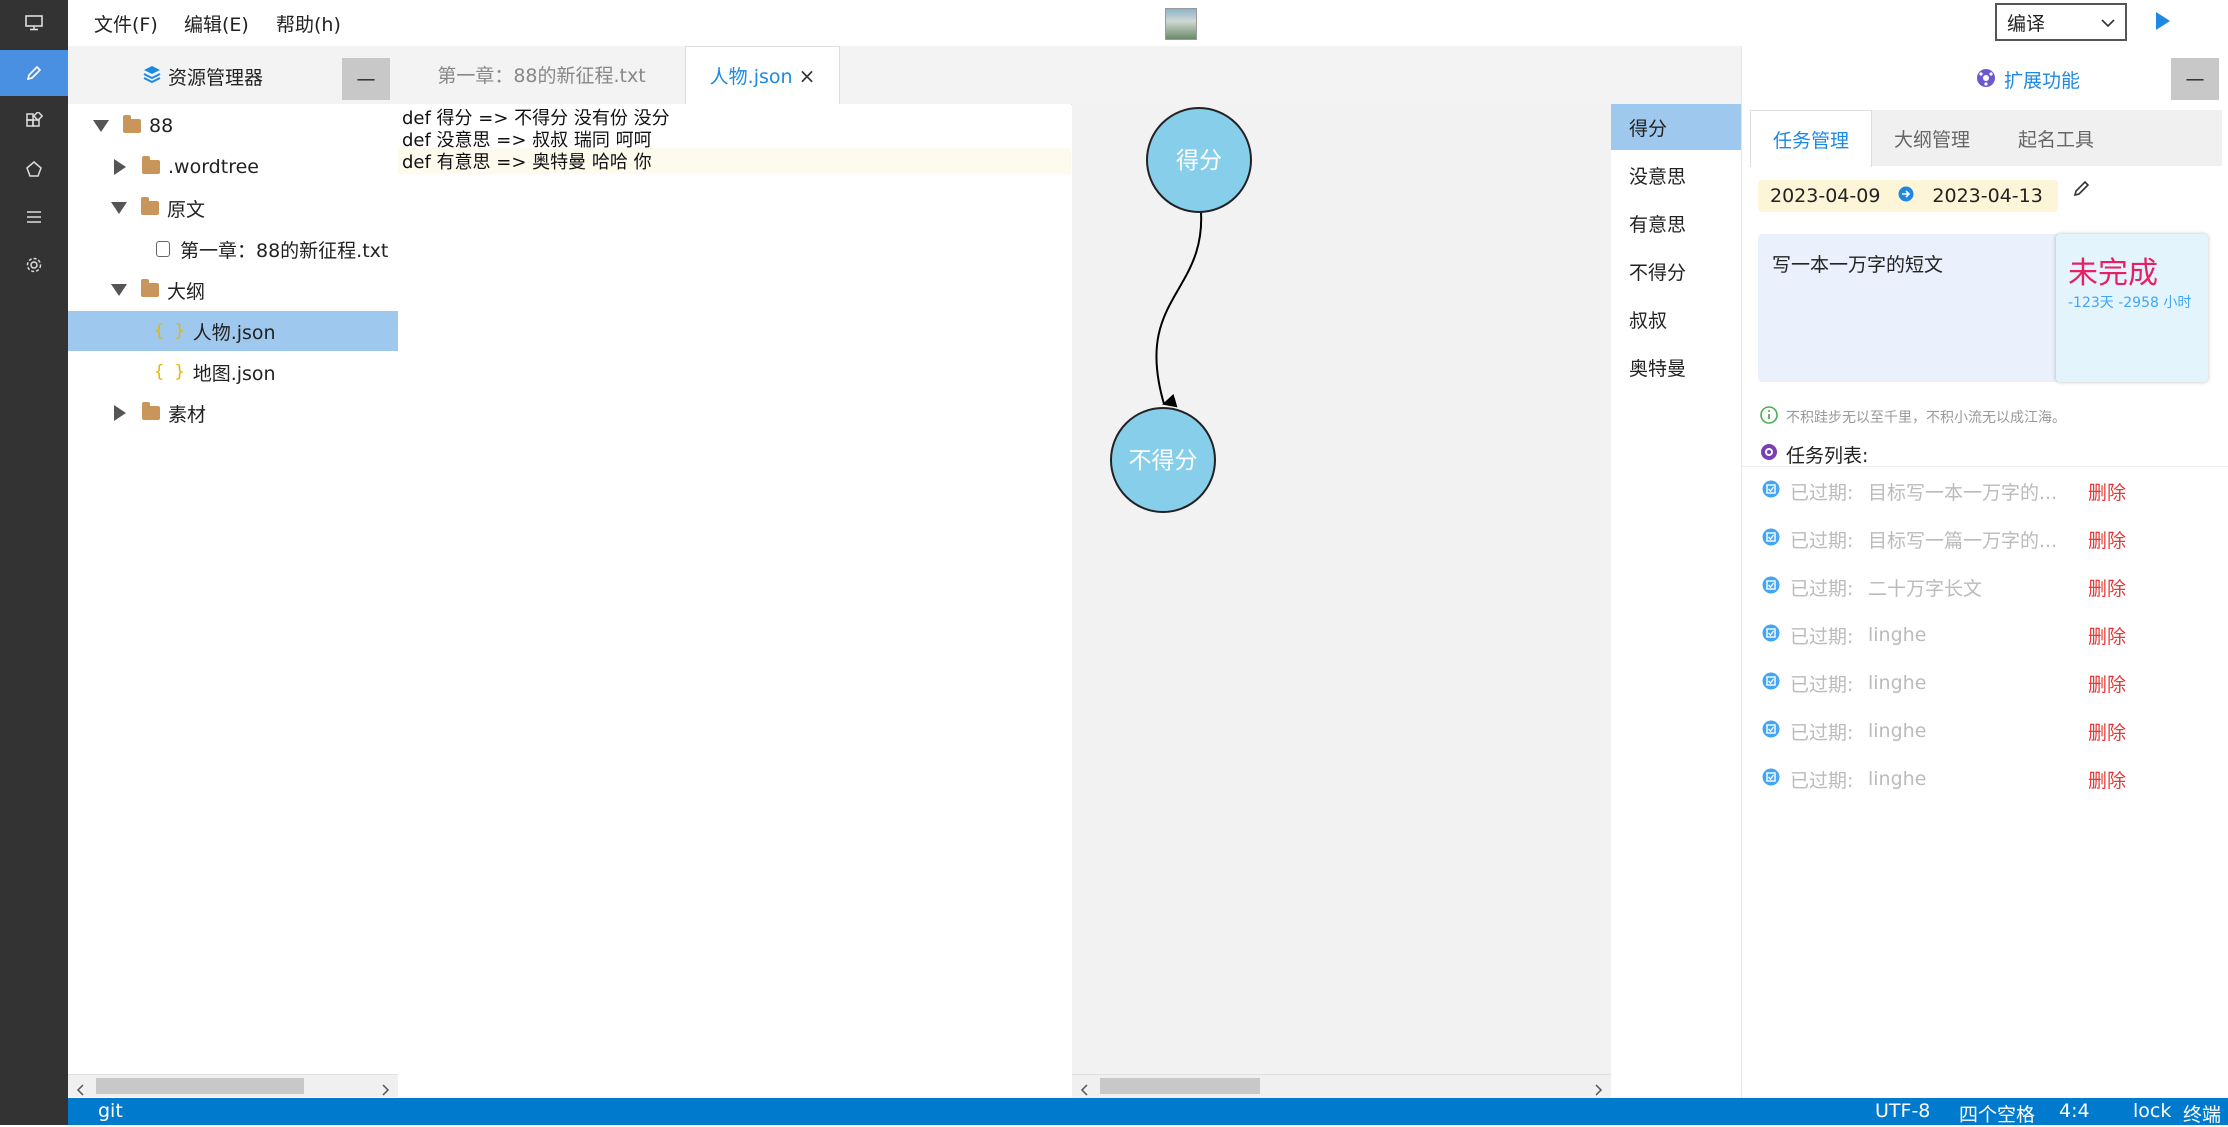 Image resolution: width=2228 pixels, height=1127 pixels. What do you see at coordinates (1932, 138) in the screenshot?
I see `tab-outline-management: 大纲管理` at bounding box center [1932, 138].